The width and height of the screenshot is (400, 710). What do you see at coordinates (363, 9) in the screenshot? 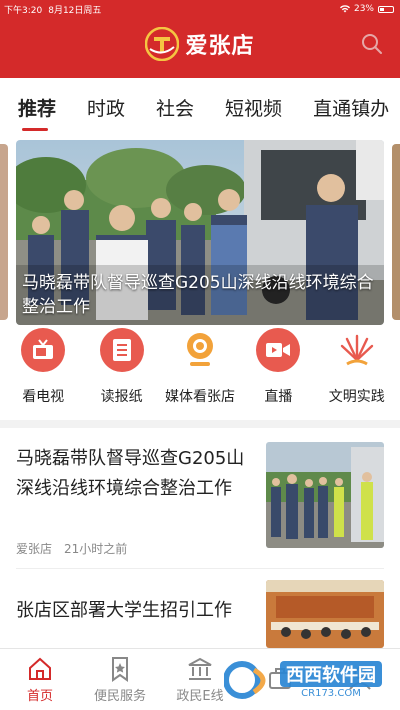
I see `battery-percent: 23%` at bounding box center [363, 9].